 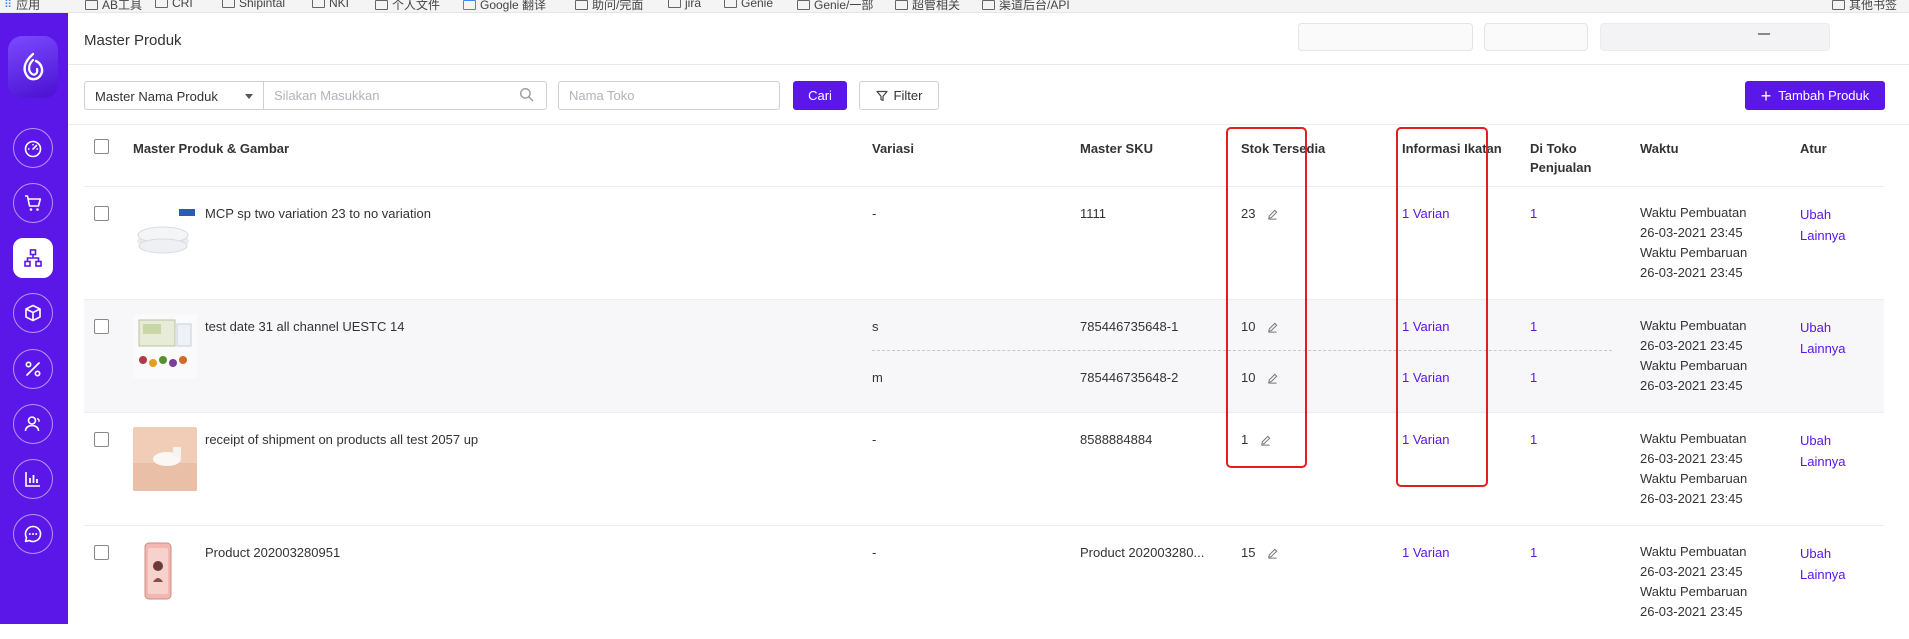 What do you see at coordinates (881, 95) in the screenshot?
I see `filter-icon` at bounding box center [881, 95].